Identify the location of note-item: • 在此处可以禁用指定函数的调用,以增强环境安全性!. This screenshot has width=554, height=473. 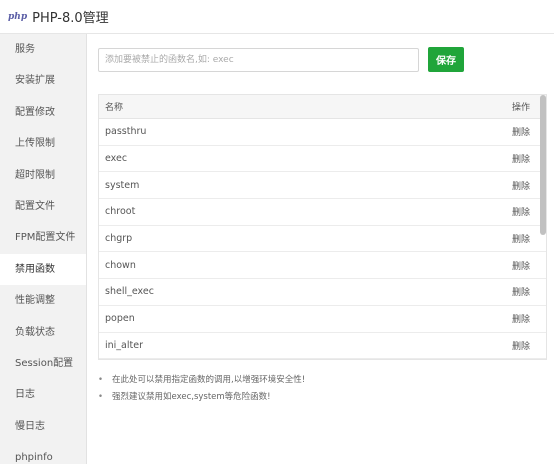
(318, 380).